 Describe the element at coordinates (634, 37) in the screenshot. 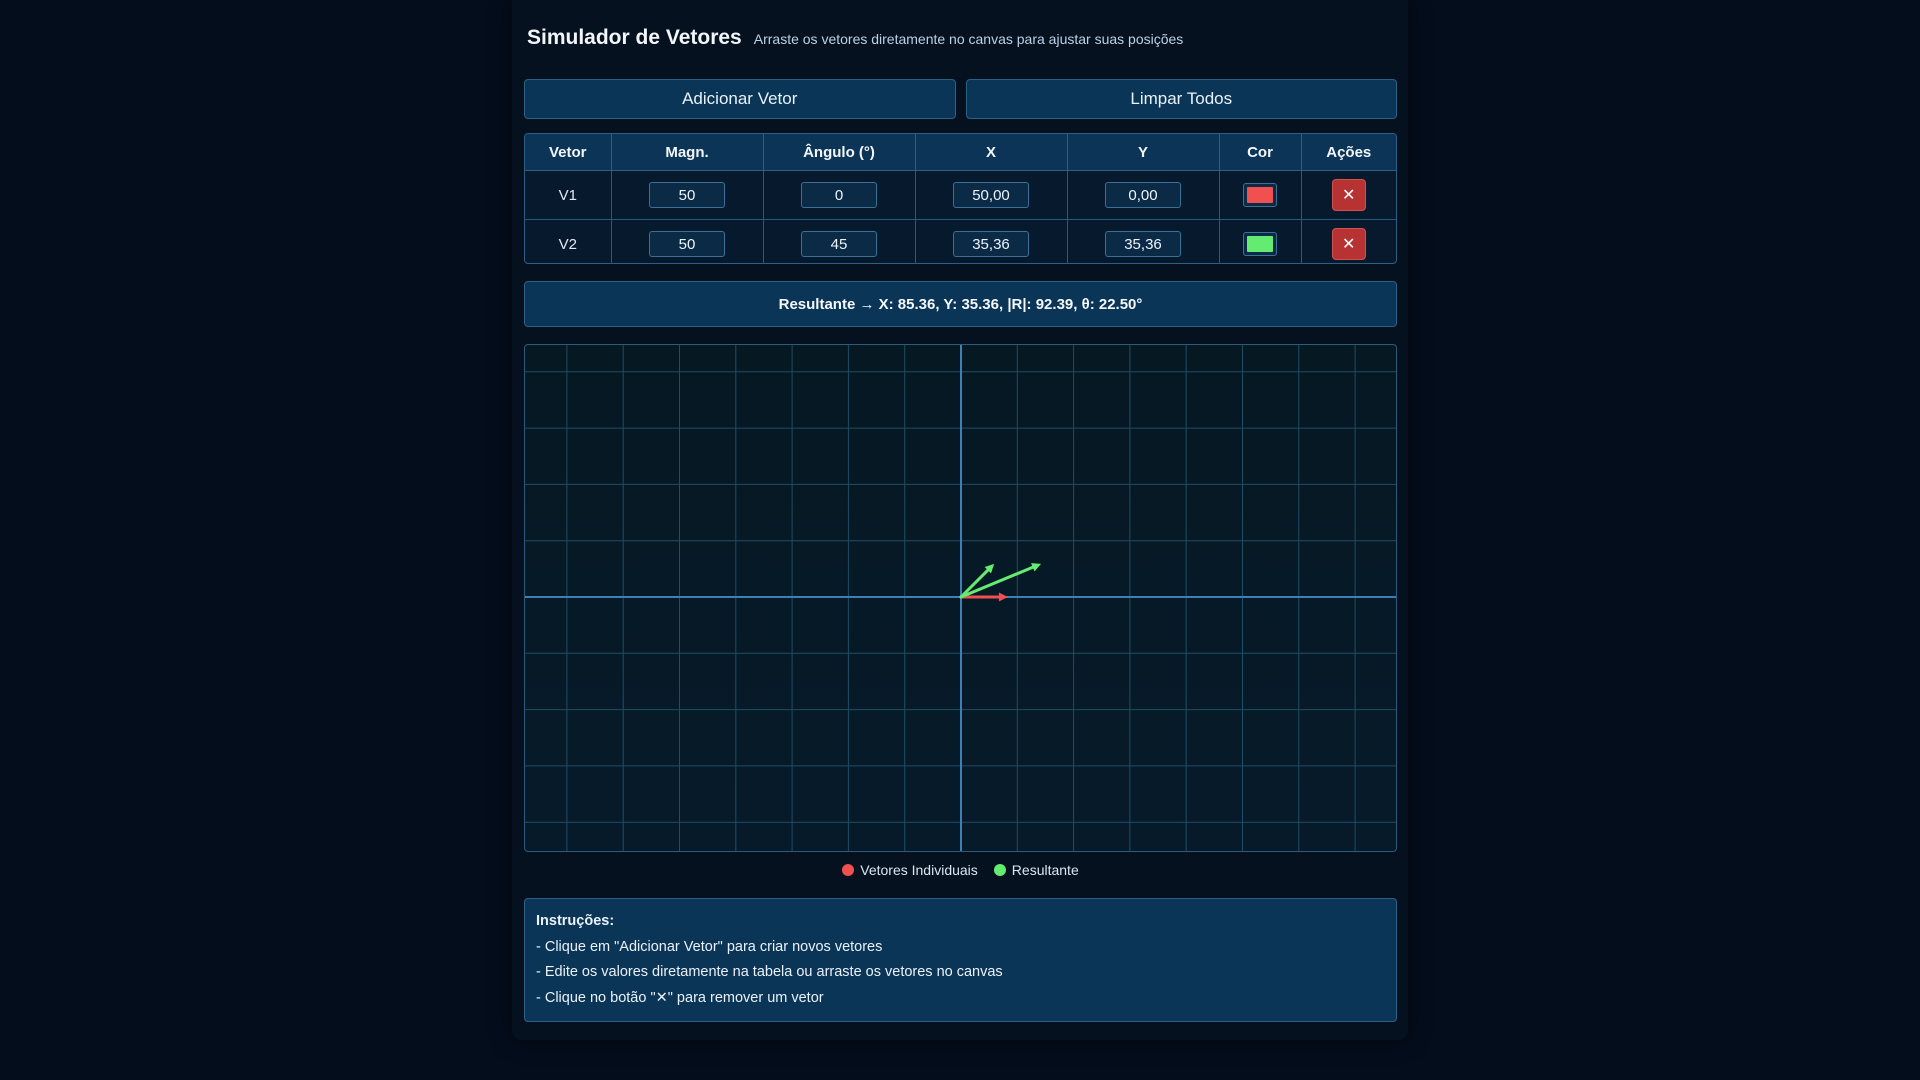

I see `page-title: Simulador de Vetores` at that location.